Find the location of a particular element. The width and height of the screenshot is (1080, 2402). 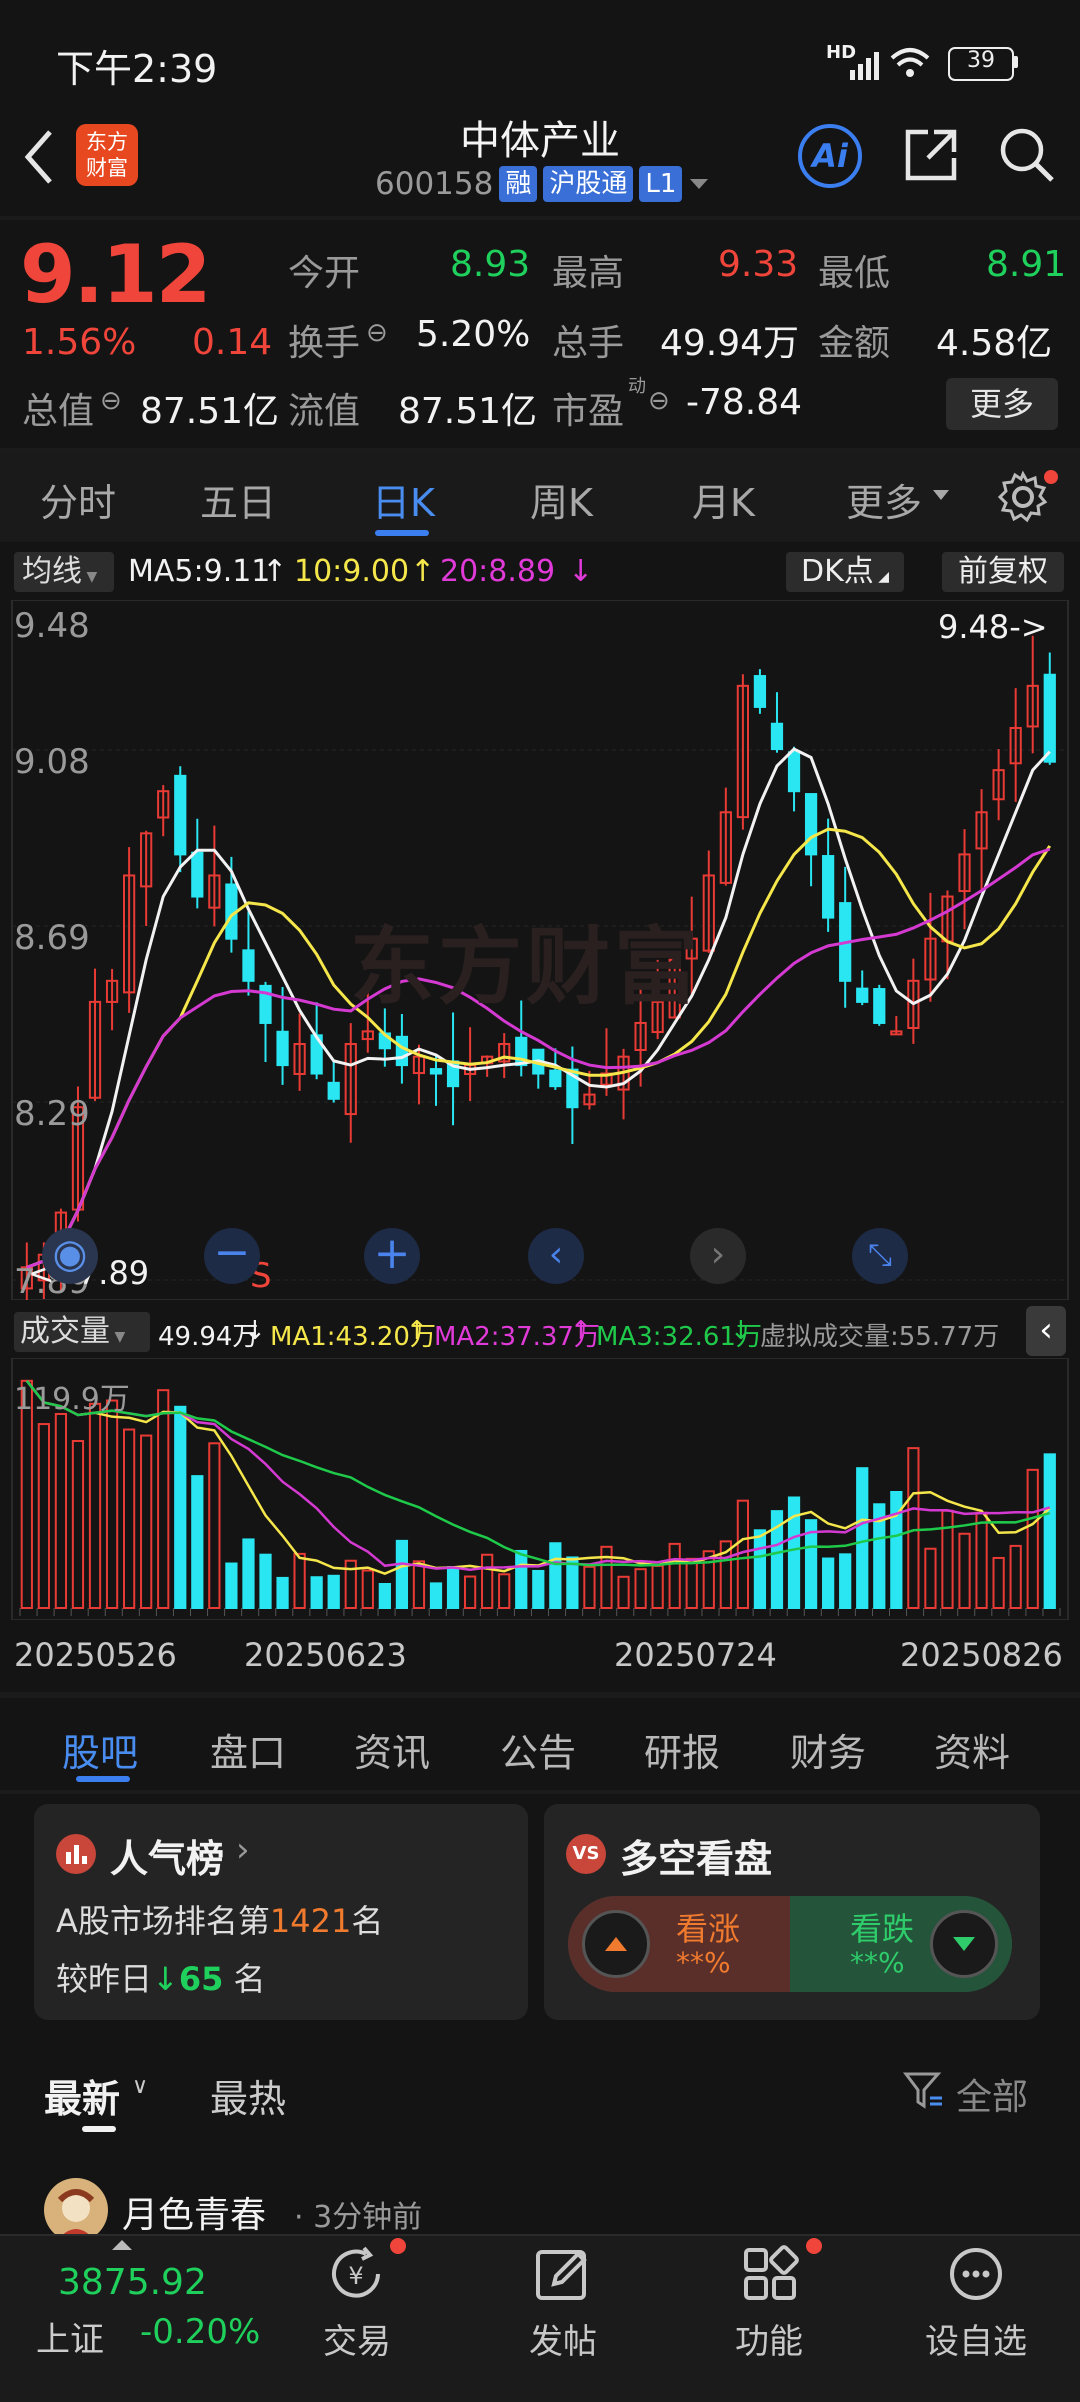

adjust-button: 前复权 is located at coordinates (1003, 572).